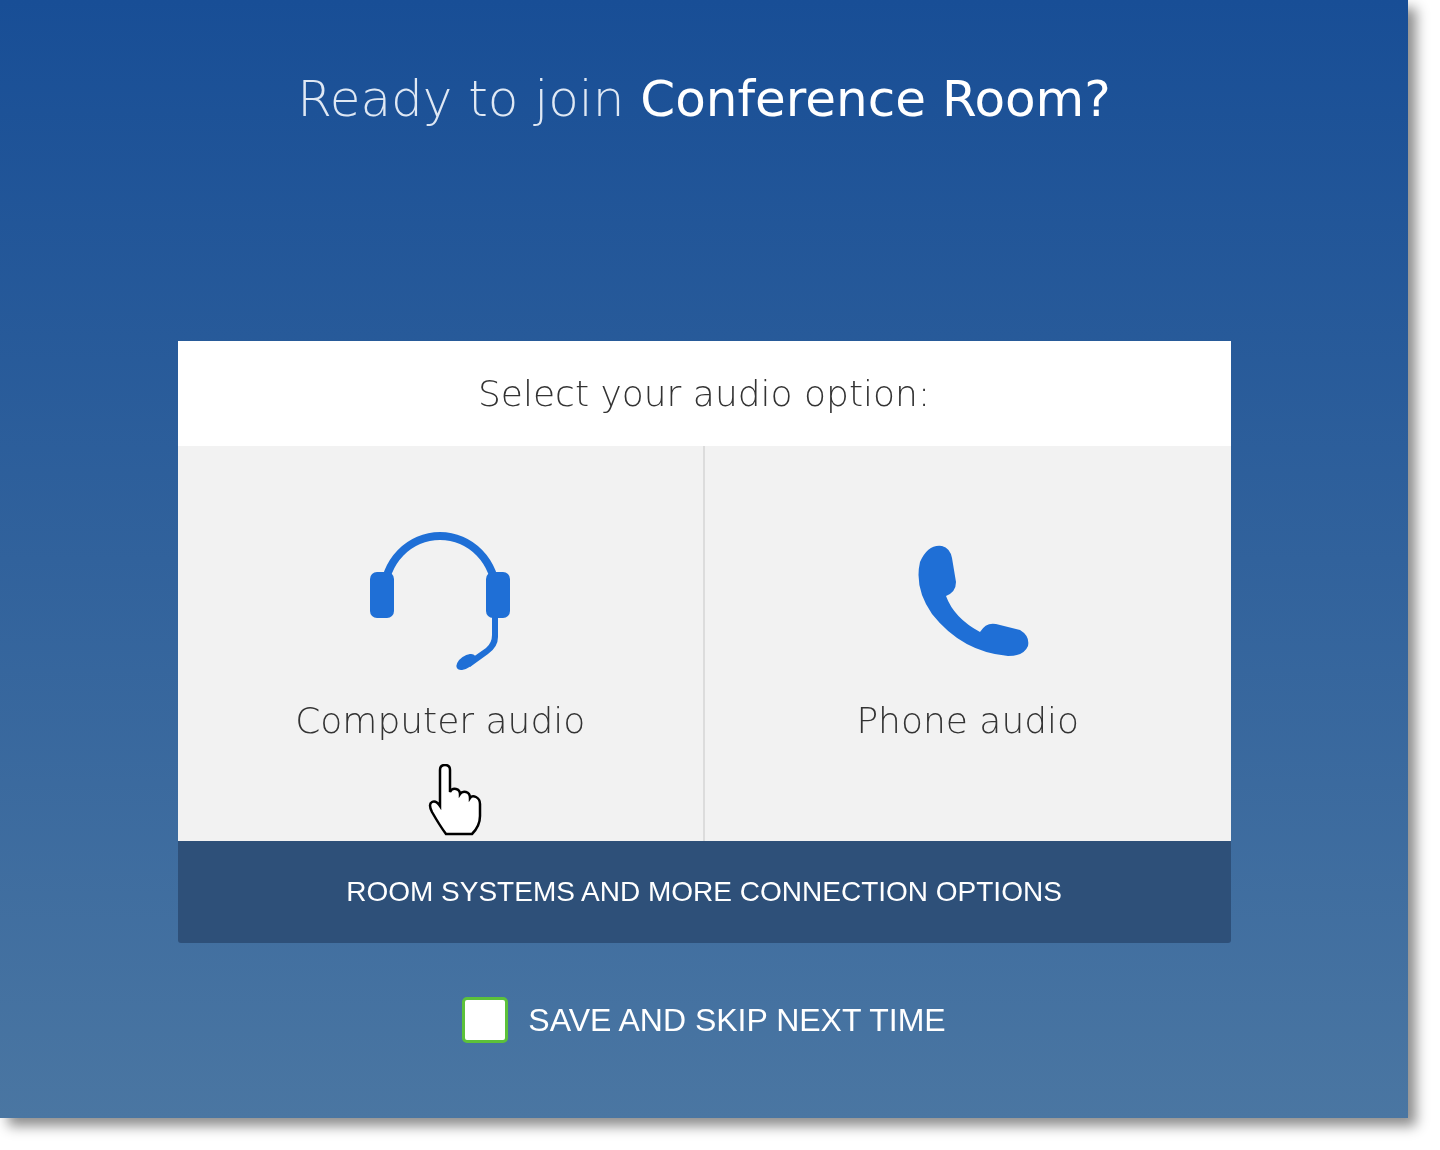 The image size is (1440, 1150). I want to click on card-heading: Select your audio option:, so click(704, 393).